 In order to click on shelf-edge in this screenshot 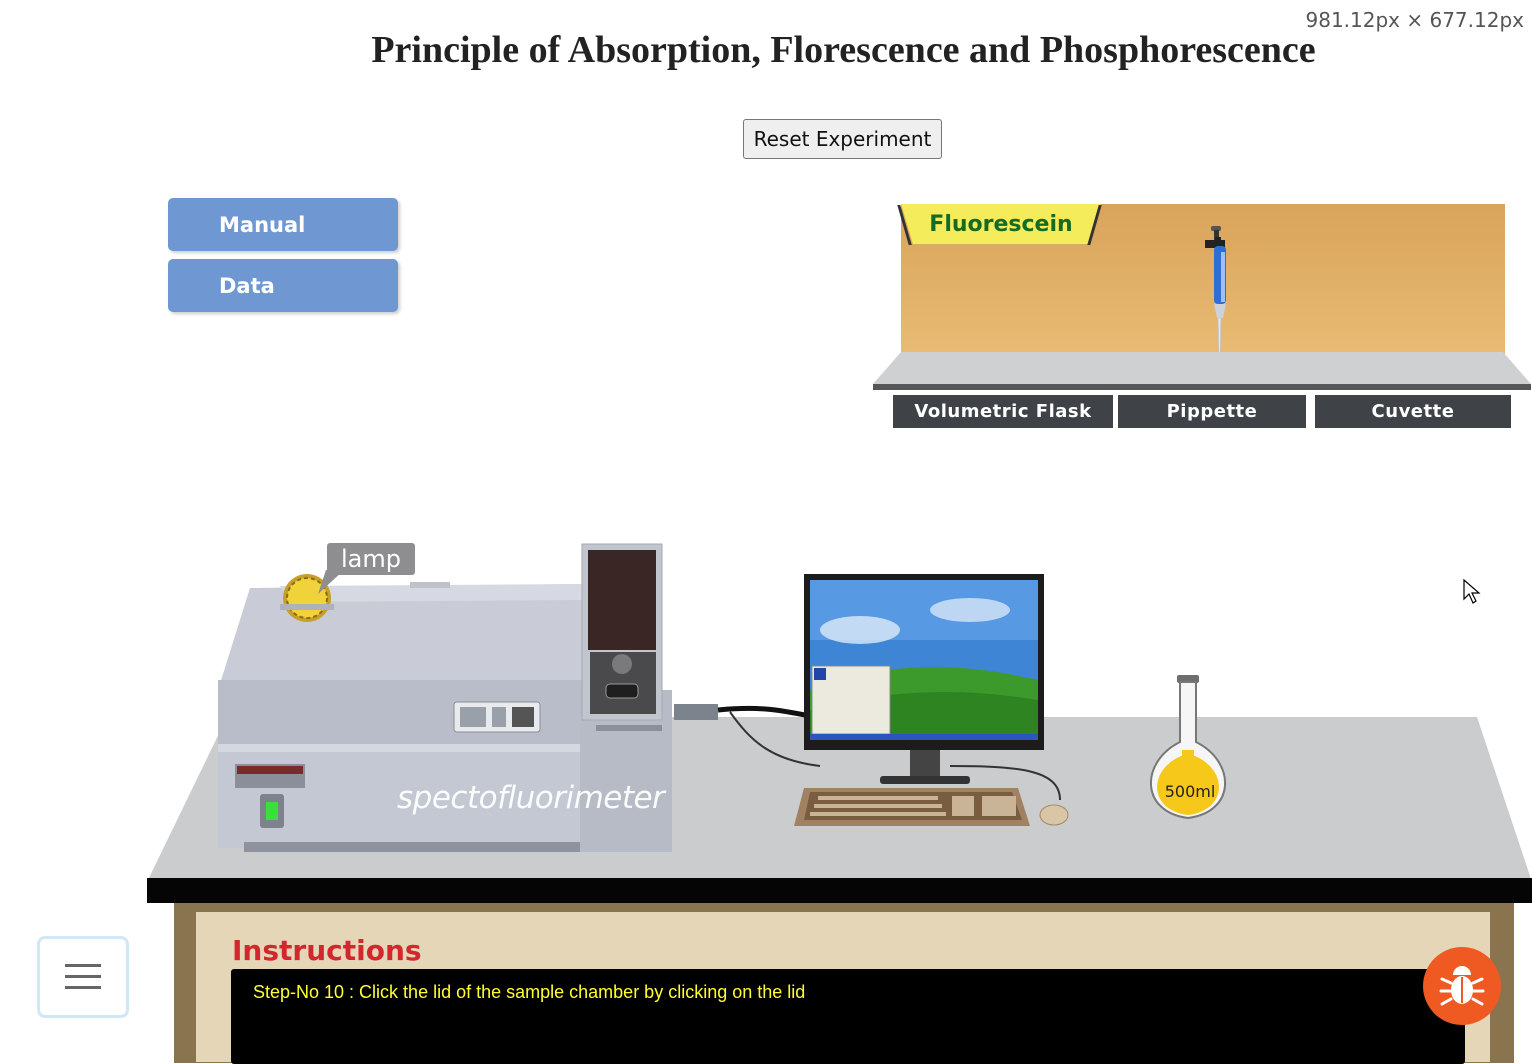, I will do `click(1202, 387)`.